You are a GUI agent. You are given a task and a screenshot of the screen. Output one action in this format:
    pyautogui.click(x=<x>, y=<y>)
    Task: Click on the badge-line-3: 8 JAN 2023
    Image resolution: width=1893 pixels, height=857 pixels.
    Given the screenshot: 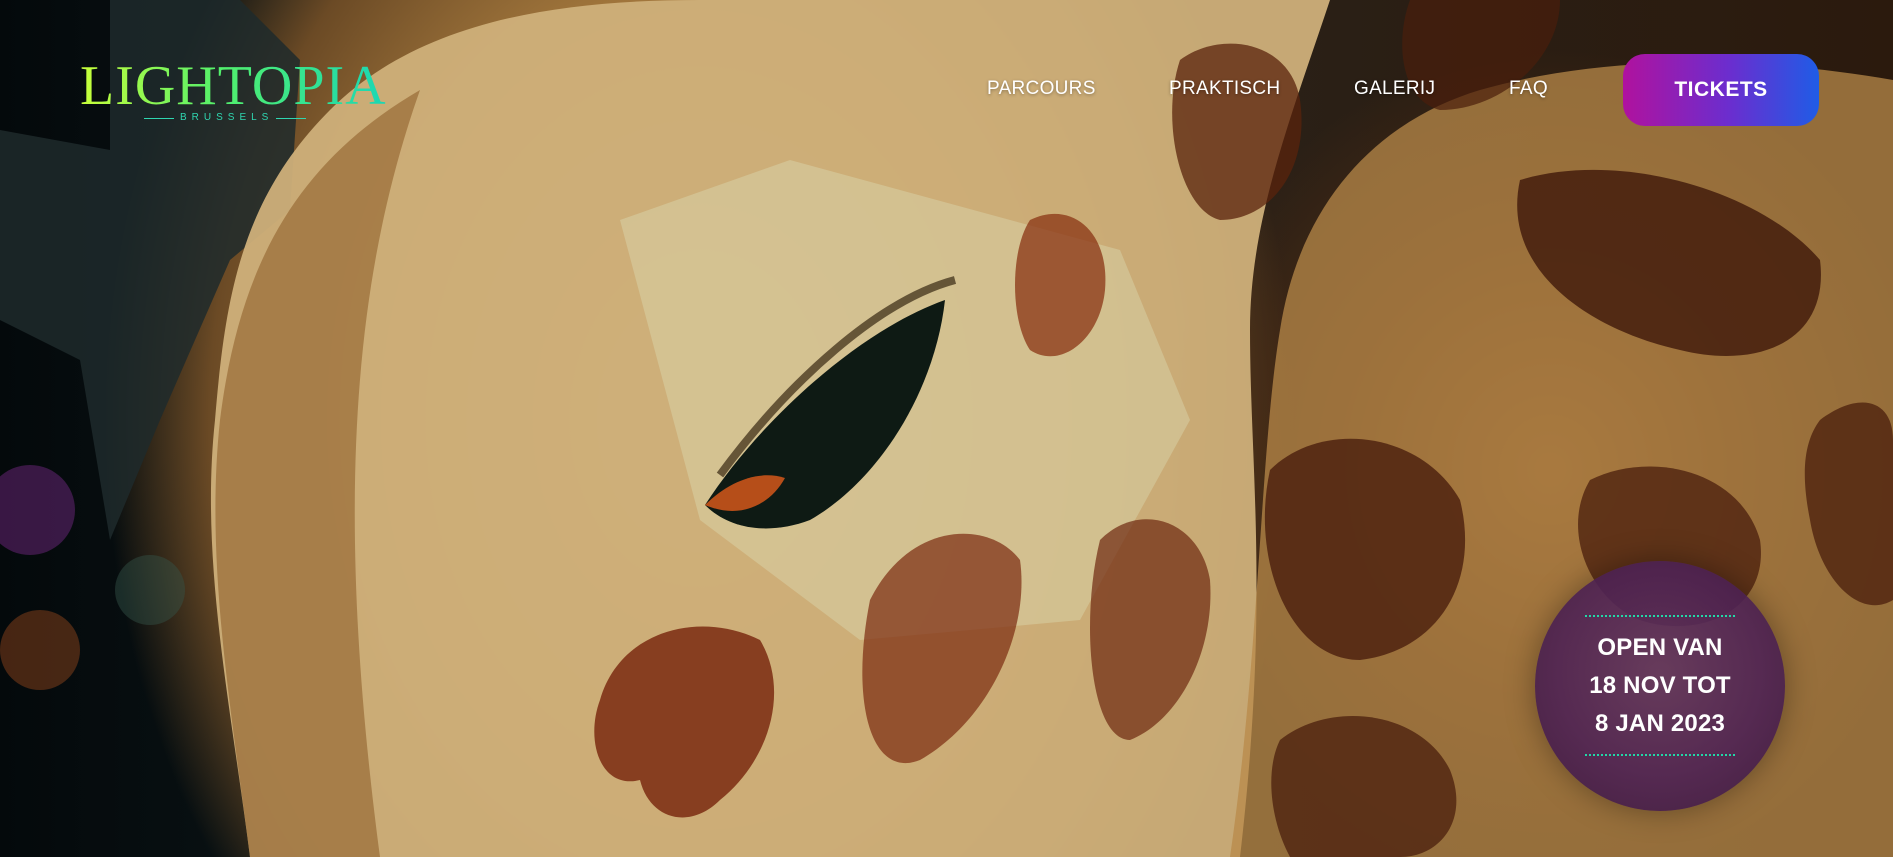 What is the action you would take?
    pyautogui.click(x=1660, y=723)
    